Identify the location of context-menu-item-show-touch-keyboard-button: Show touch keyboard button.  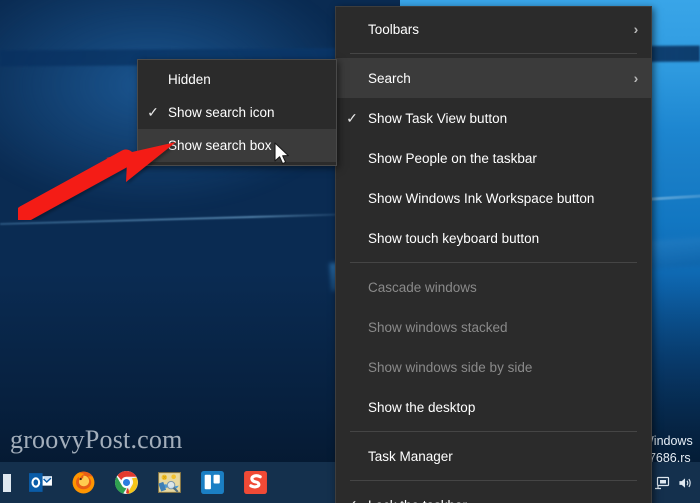
(493, 238).